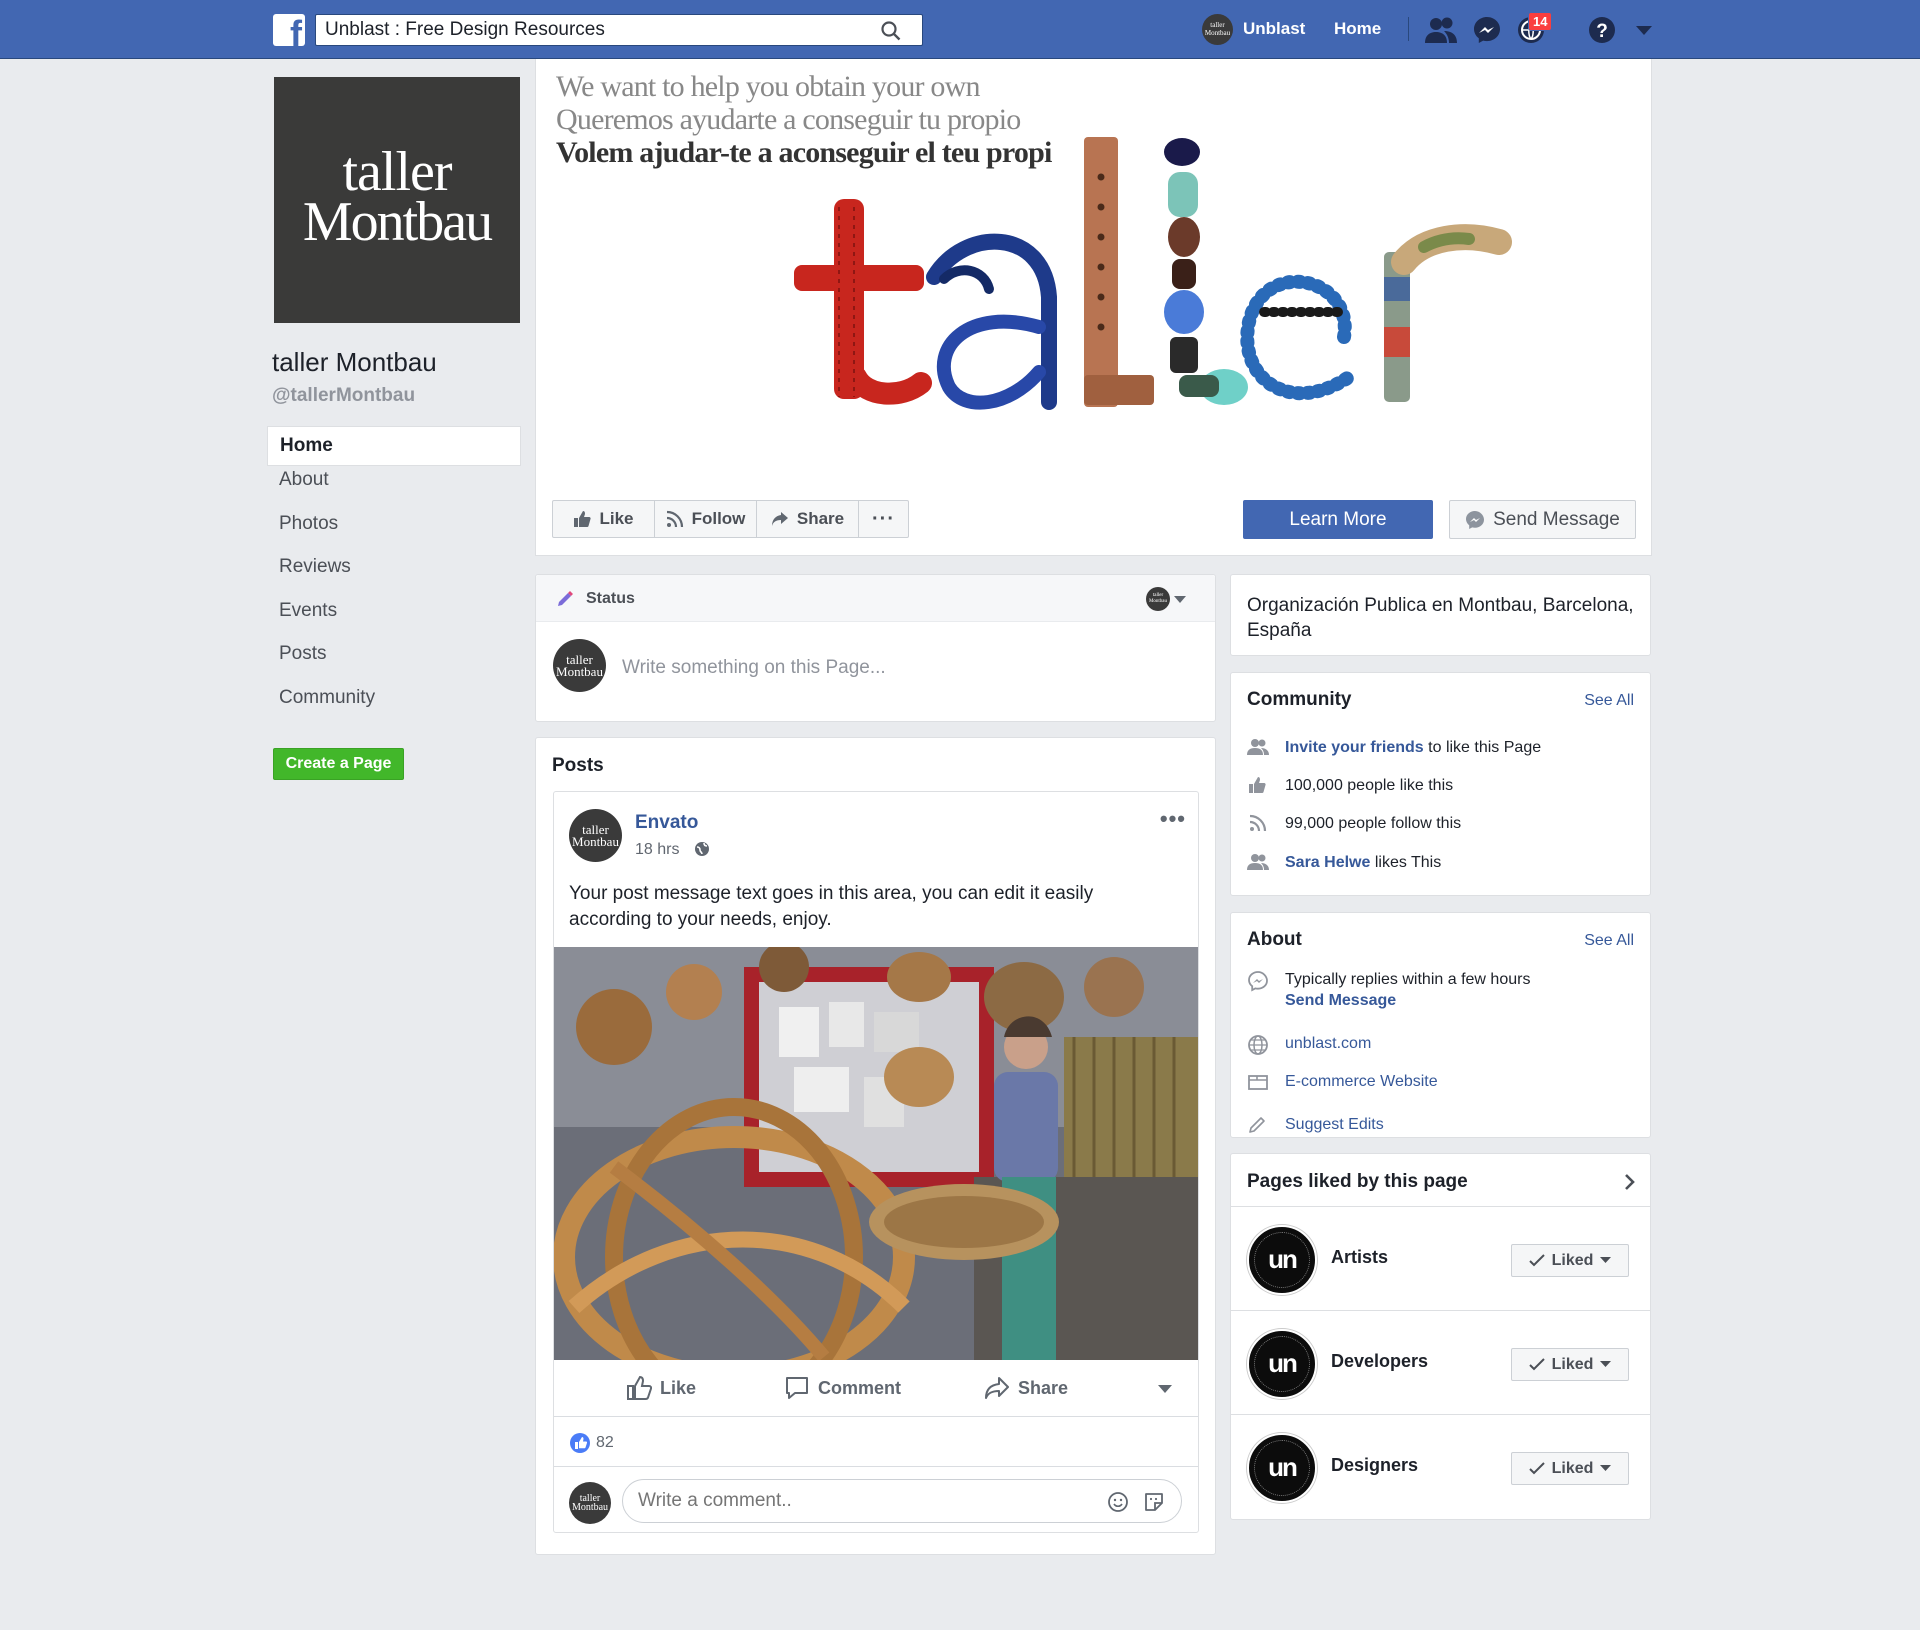 The width and height of the screenshot is (1920, 1630). What do you see at coordinates (820, 518) in the screenshot?
I see `share-label: Share` at bounding box center [820, 518].